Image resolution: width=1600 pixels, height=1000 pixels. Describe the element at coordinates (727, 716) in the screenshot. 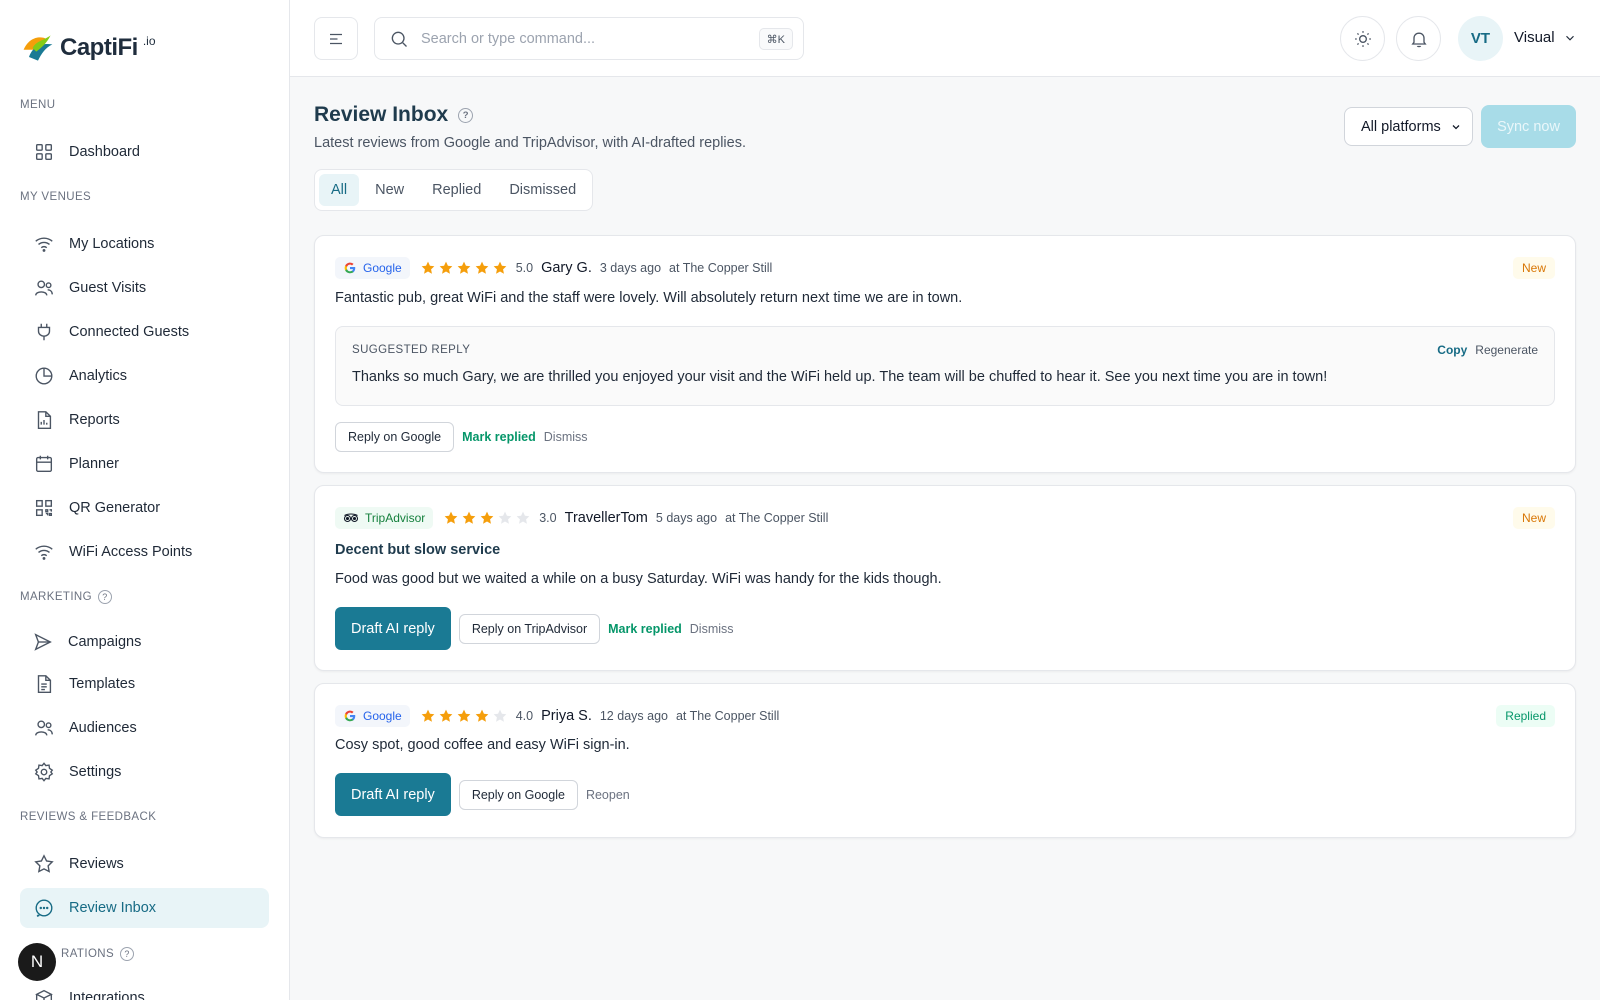

I see `review-venue: at The Copper Still` at that location.